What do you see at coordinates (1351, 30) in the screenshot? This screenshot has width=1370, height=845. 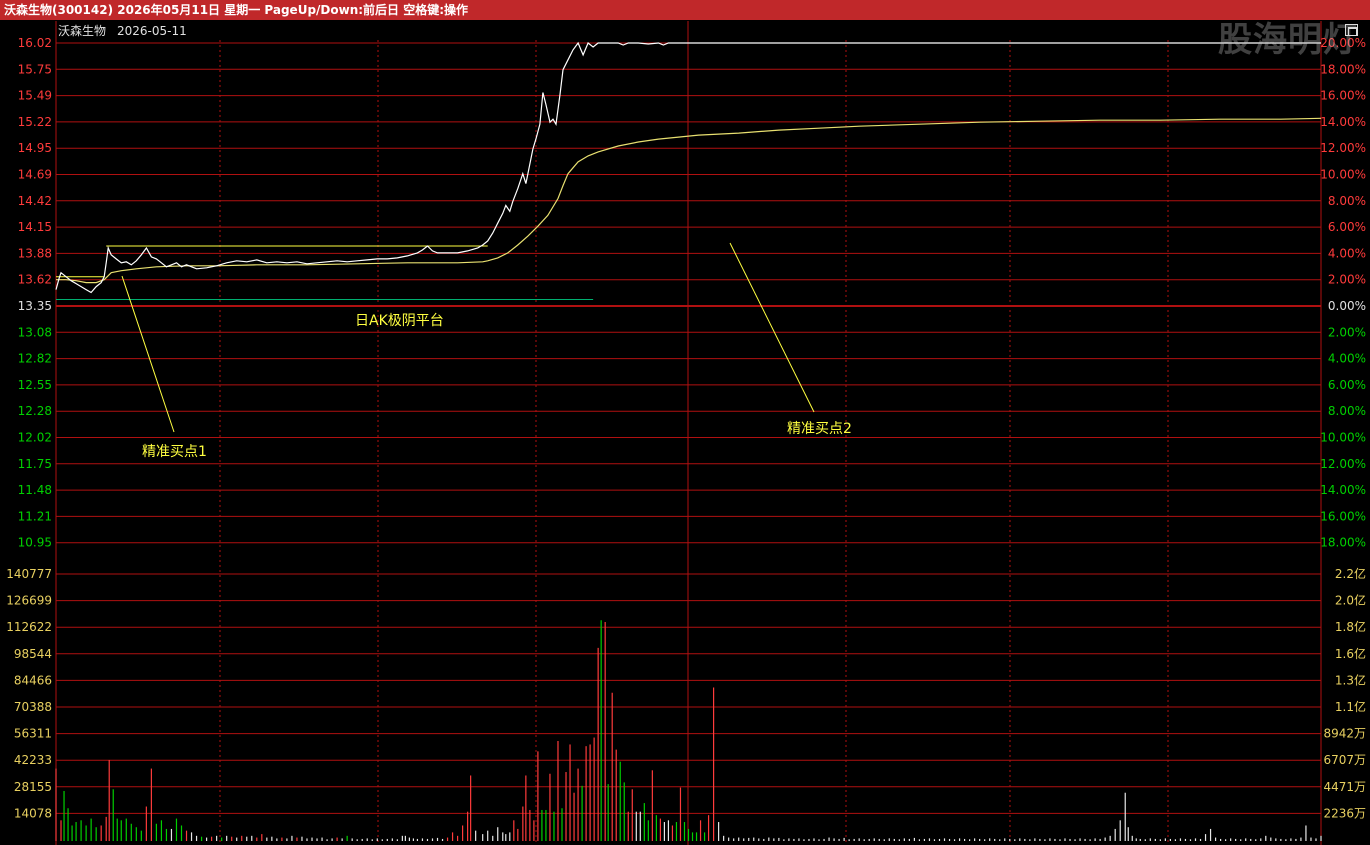 I see `restore-window-button` at bounding box center [1351, 30].